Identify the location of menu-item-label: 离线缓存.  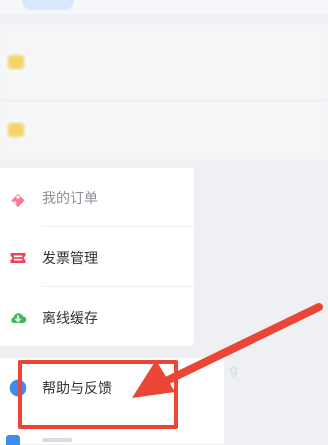
(70, 319).